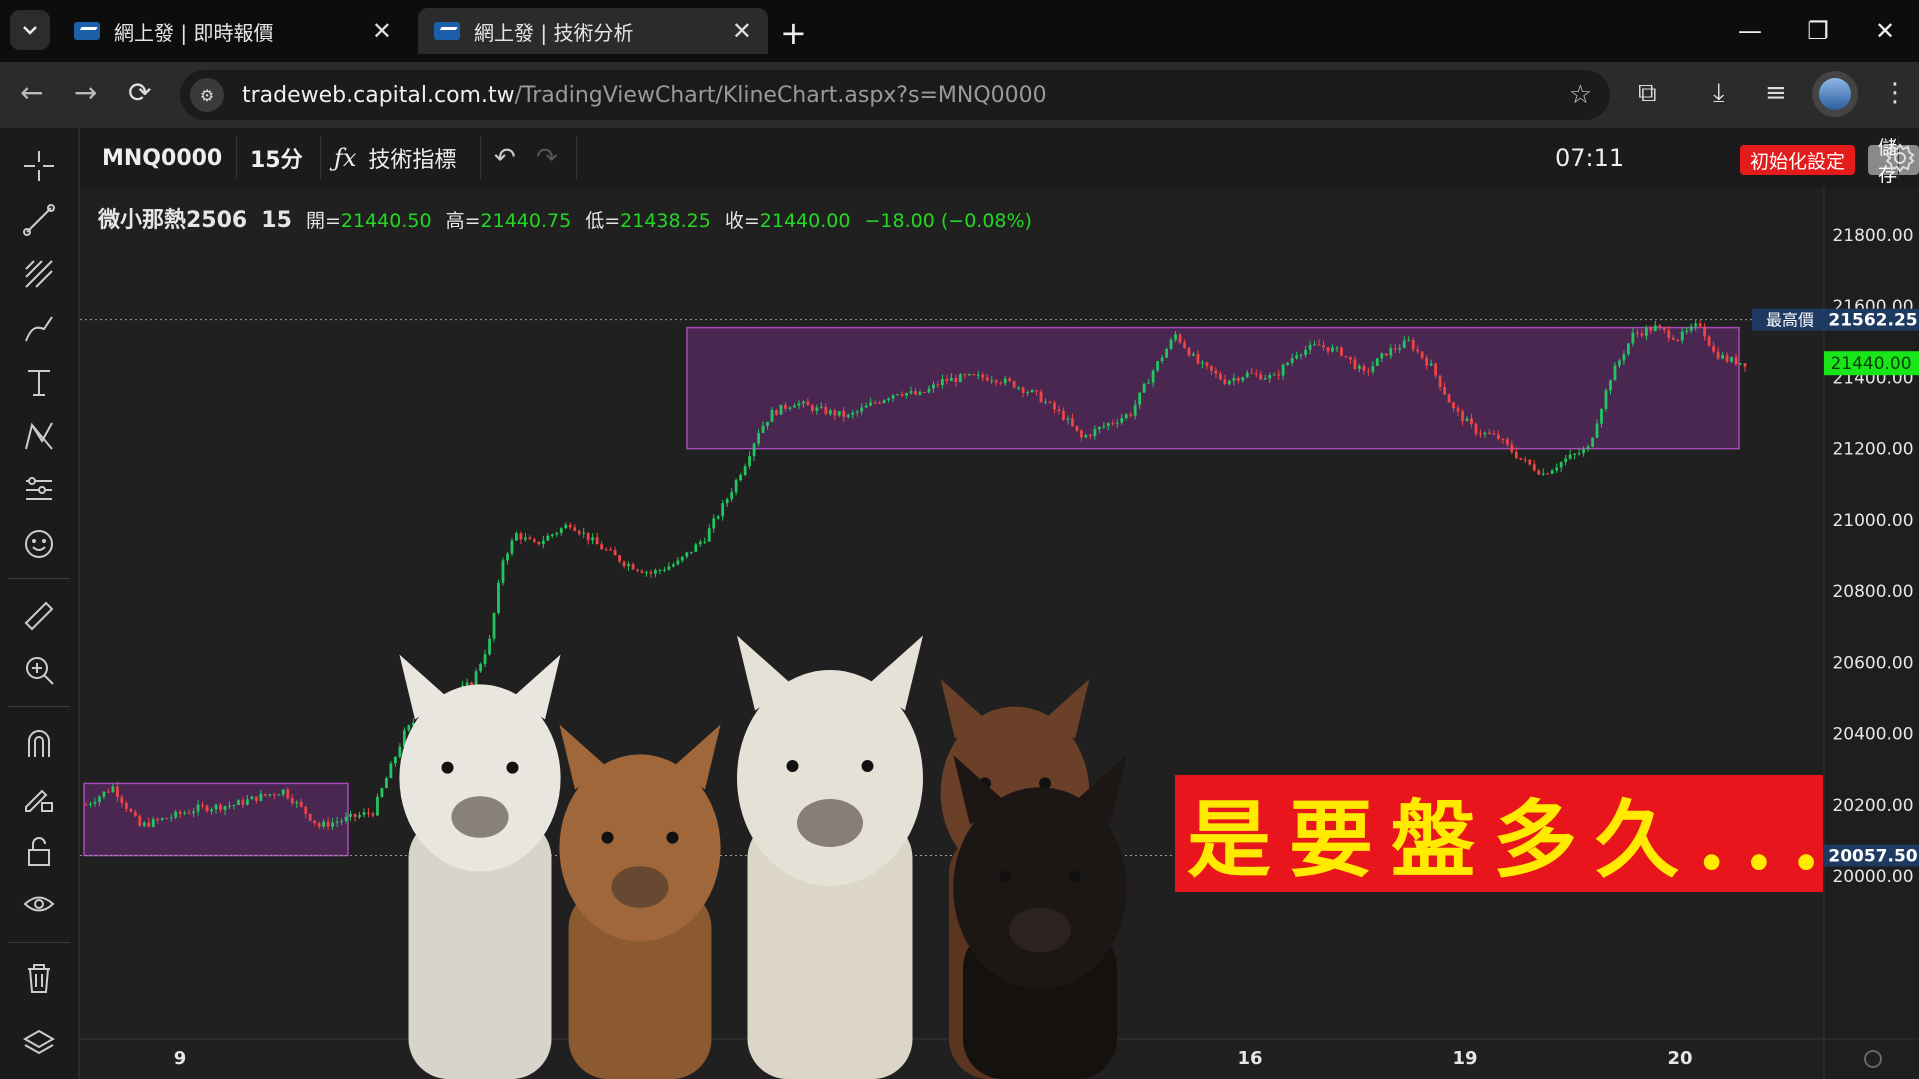 The width and height of the screenshot is (1919, 1079). I want to click on browser-tab-quotes: 網上發 | 即時報價 ✕, so click(233, 31).